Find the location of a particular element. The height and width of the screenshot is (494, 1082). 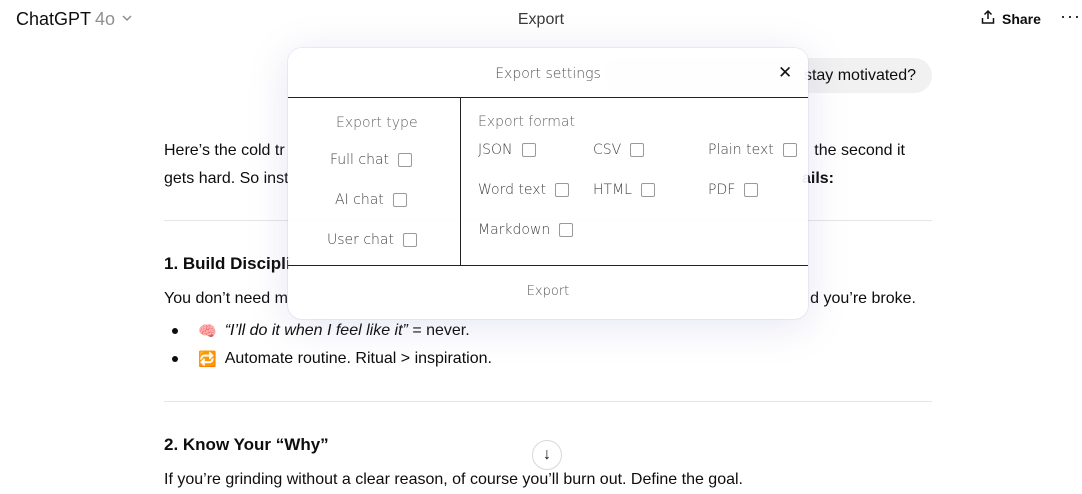

section-divider is located at coordinates (548, 401).